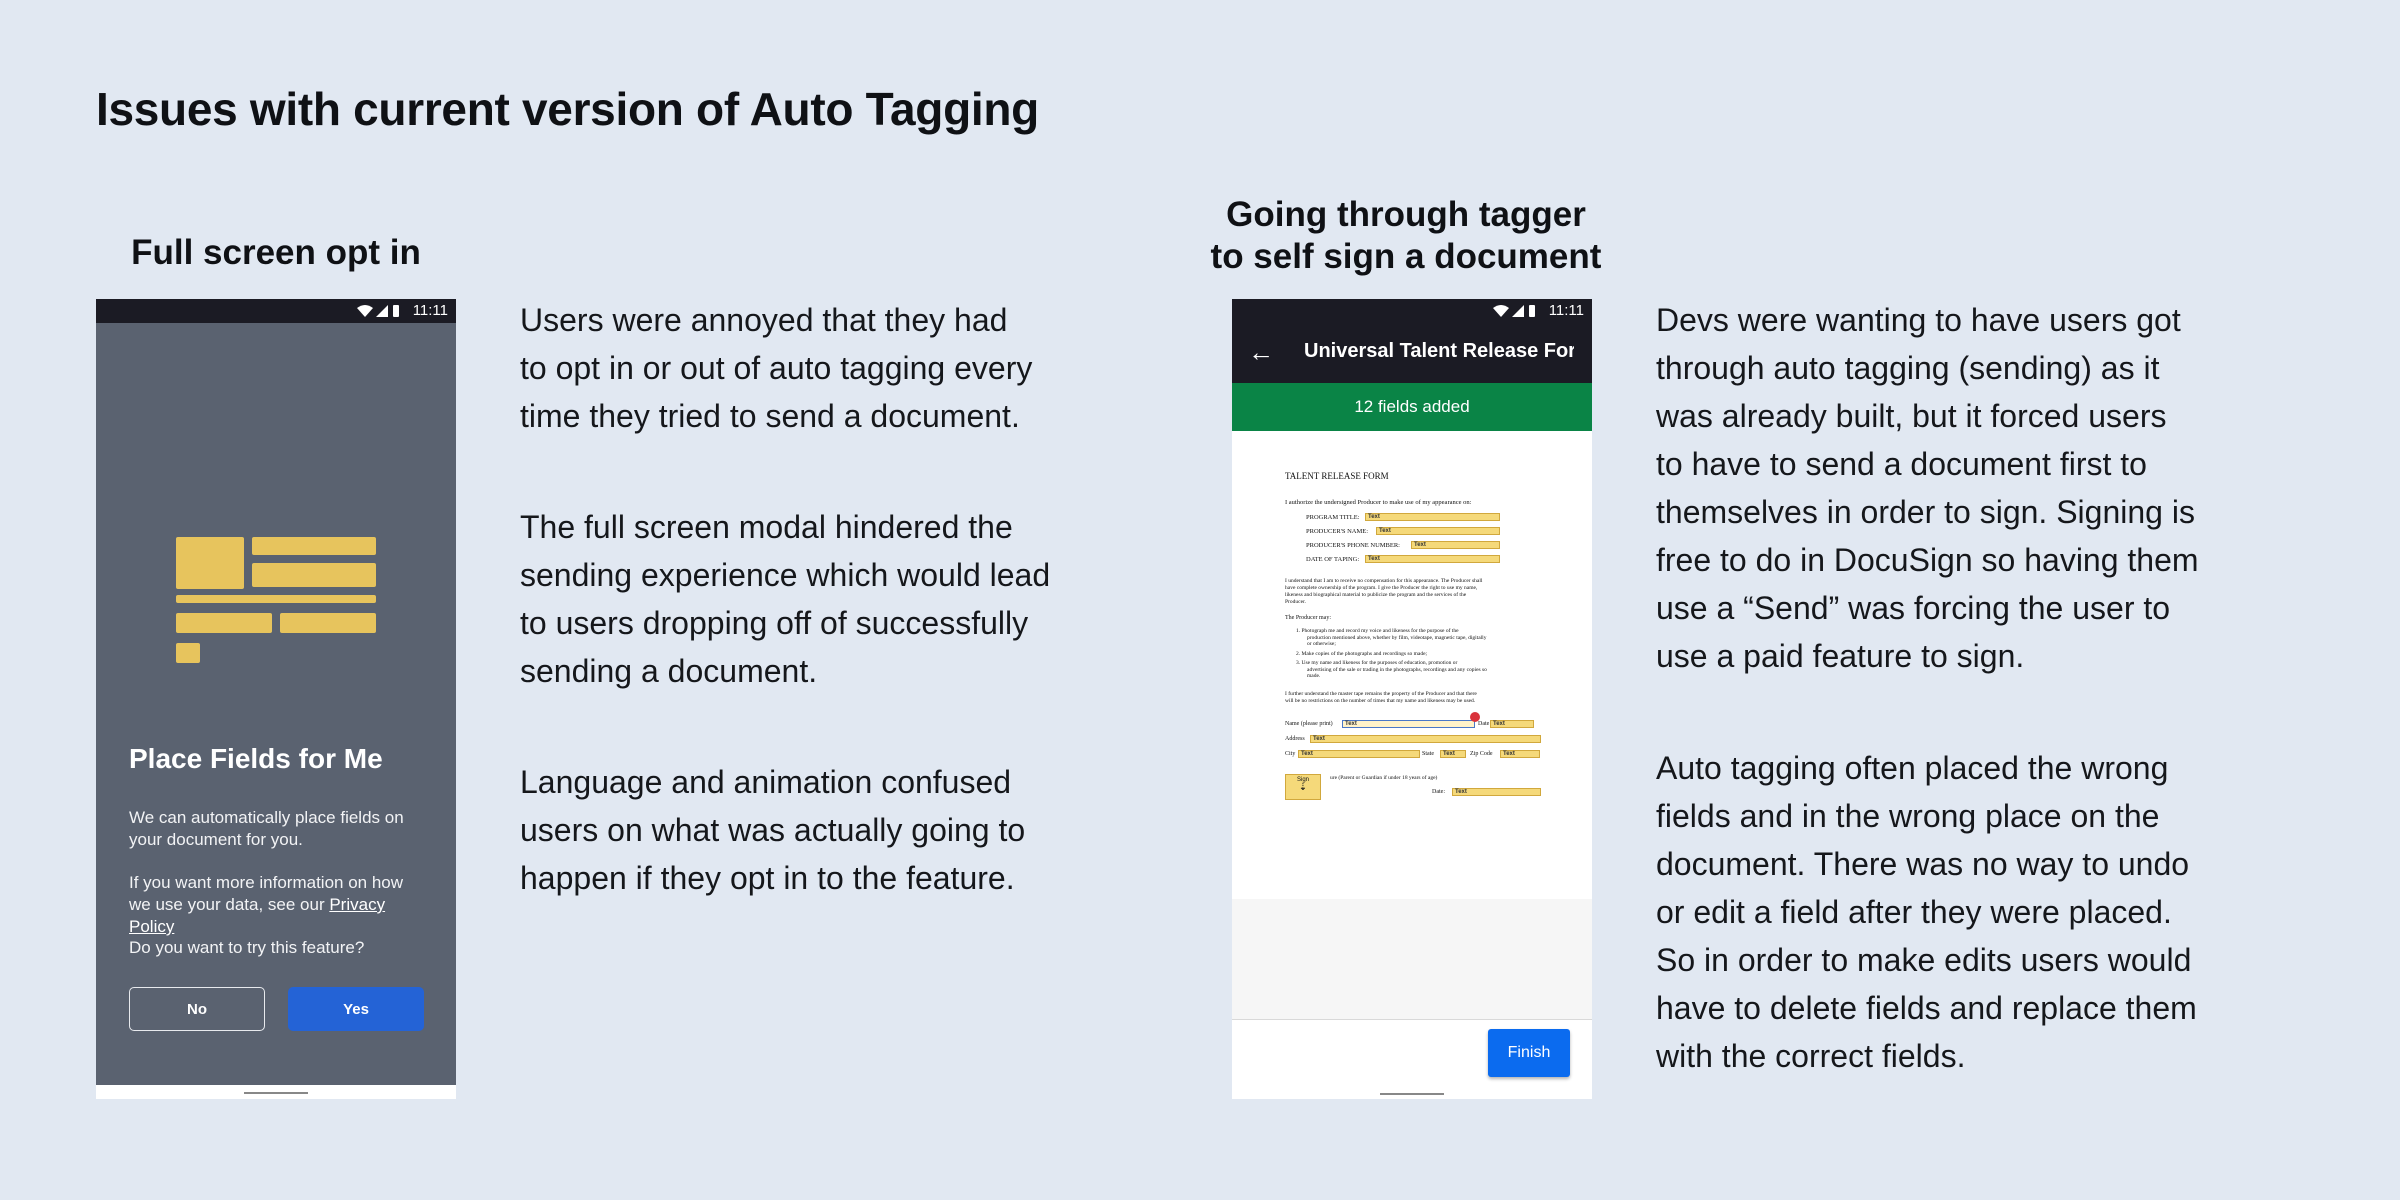 Image resolution: width=2400 pixels, height=1200 pixels. Describe the element at coordinates (247, 947) in the screenshot. I see `modal-question: Do you want to try this feature?` at that location.